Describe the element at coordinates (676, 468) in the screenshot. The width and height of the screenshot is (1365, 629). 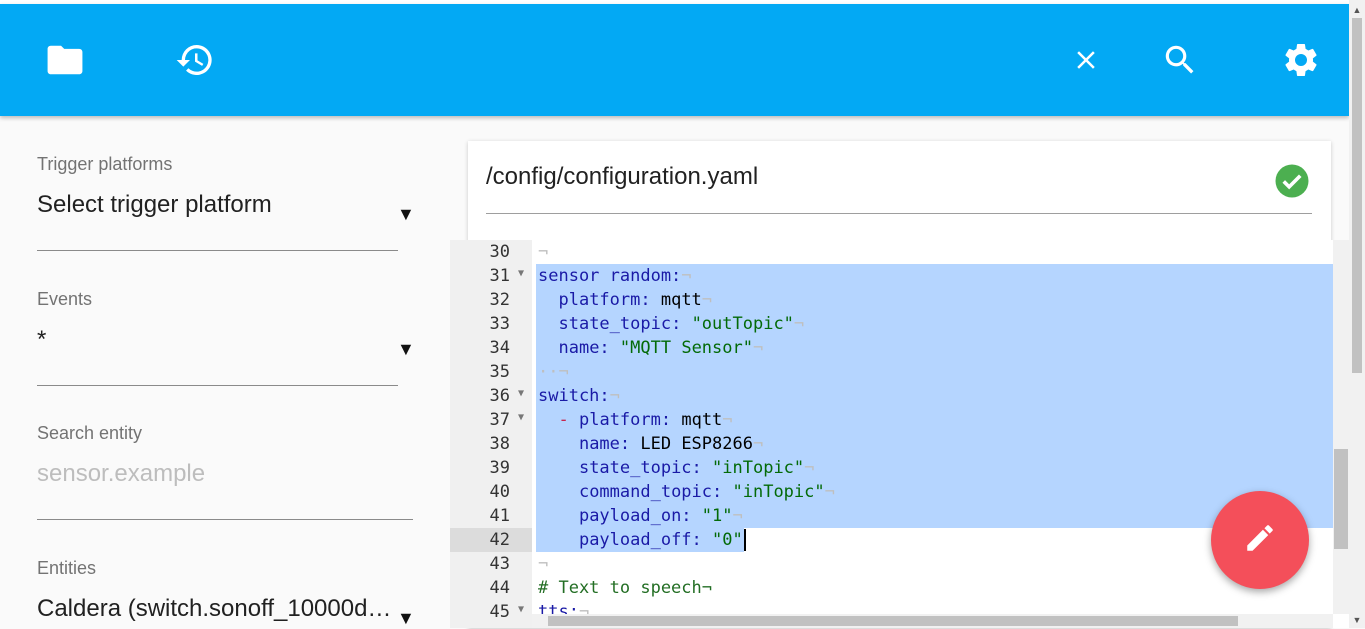
I see `code-line: state_topic: "inTopic"¬` at that location.